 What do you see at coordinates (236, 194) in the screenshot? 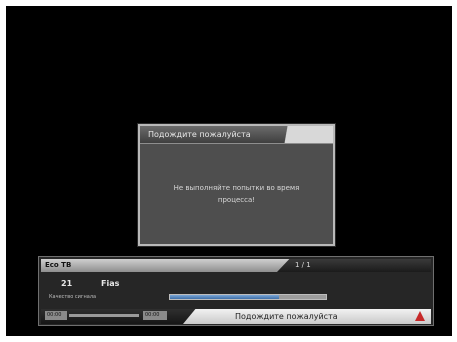
I see `dialog-message: Не выполняйте попытки во время процесса!` at bounding box center [236, 194].